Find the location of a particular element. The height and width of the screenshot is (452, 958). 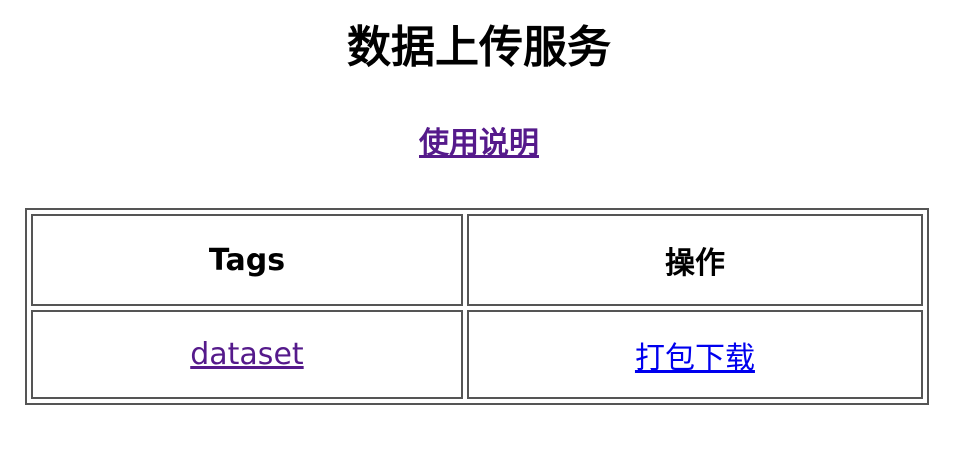

column-header-tags: Tags is located at coordinates (247, 260).